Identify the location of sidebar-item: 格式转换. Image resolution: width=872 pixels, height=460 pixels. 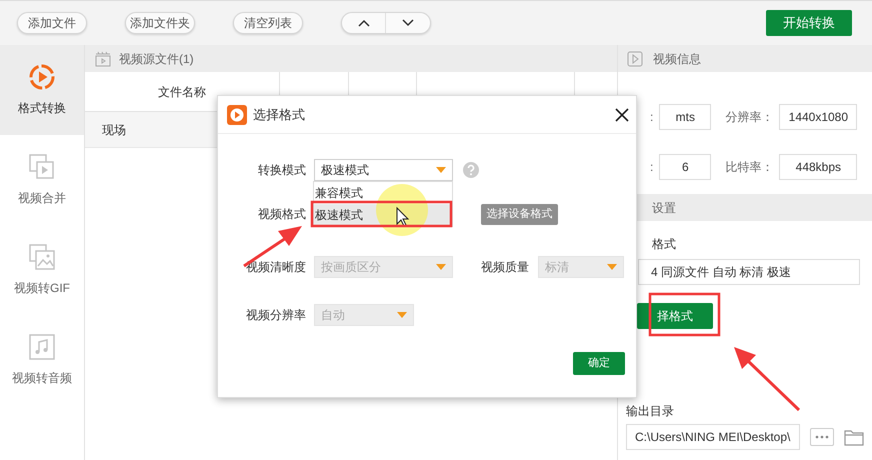
(42, 90).